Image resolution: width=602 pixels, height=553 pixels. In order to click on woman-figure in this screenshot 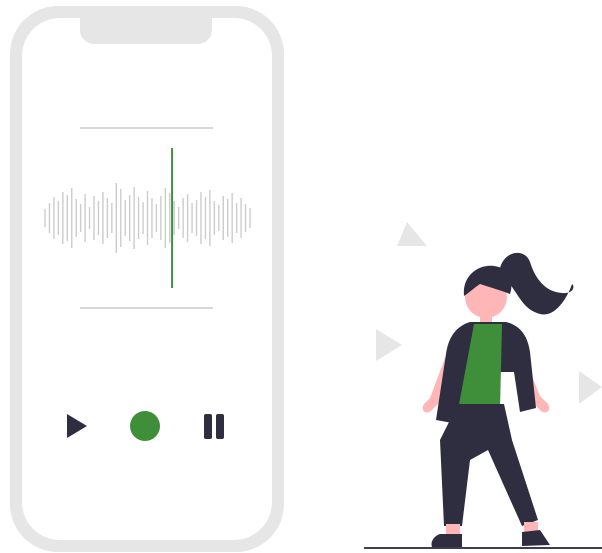, I will do `click(498, 399)`.